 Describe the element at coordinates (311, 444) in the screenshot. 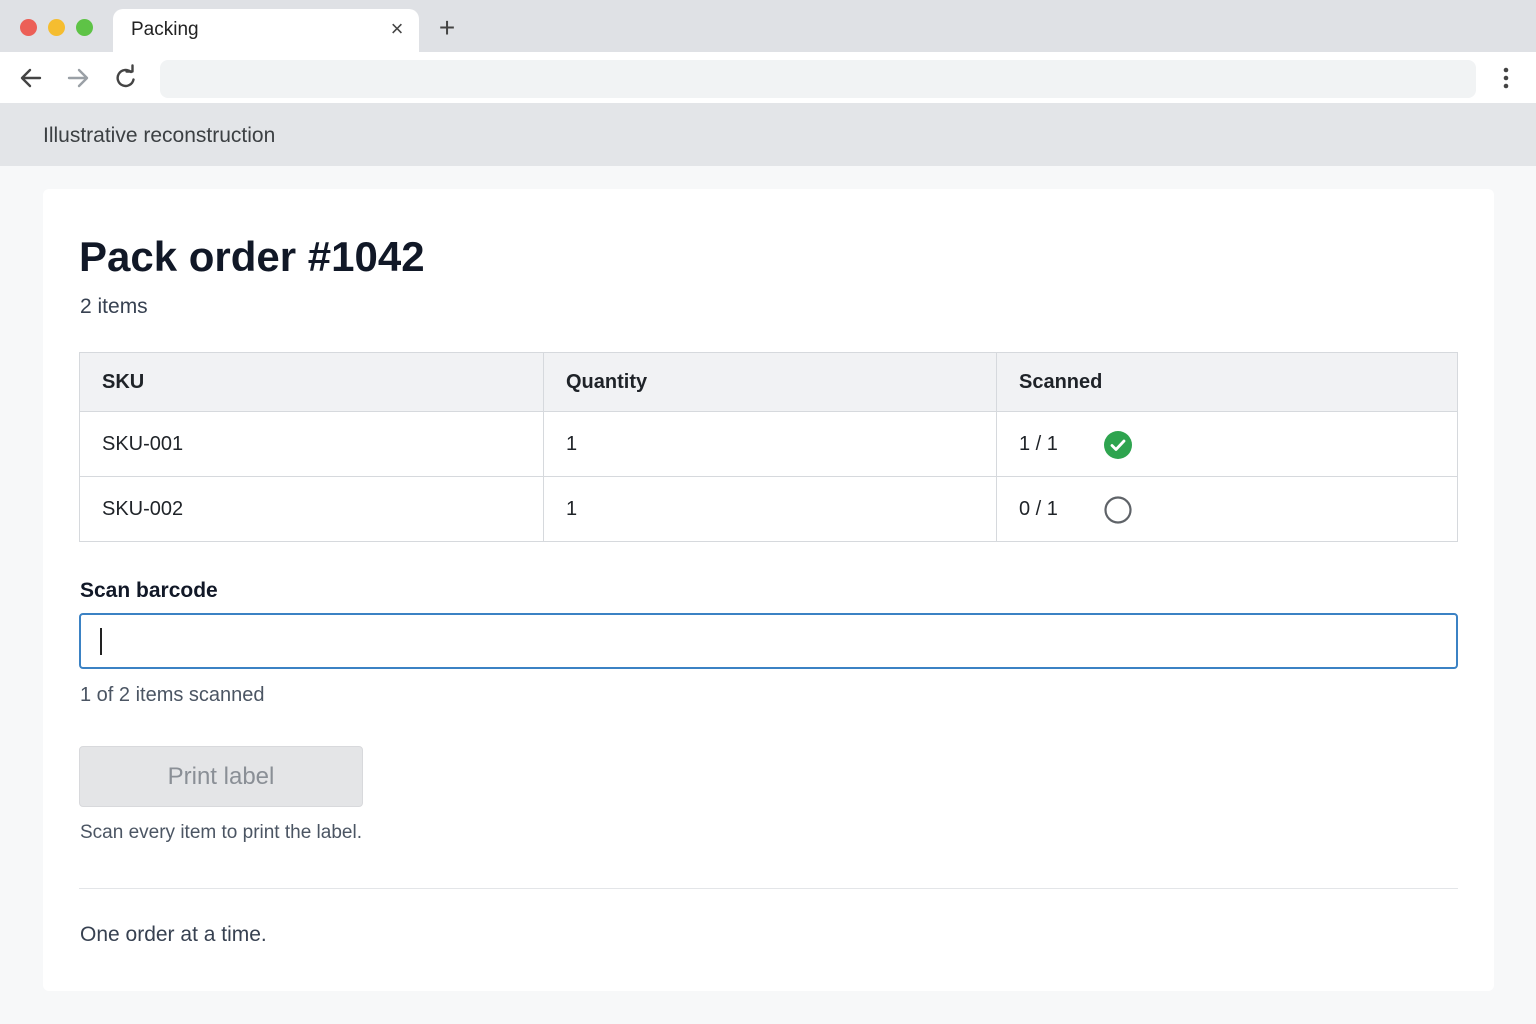

I see `sku-cell: SKU-001` at that location.